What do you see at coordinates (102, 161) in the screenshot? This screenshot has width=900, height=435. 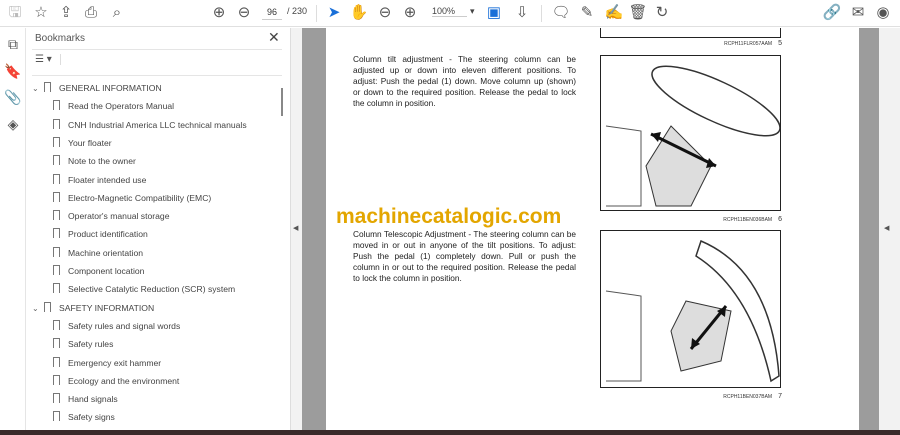 I see `bookmark-label: Note to the owner` at bounding box center [102, 161].